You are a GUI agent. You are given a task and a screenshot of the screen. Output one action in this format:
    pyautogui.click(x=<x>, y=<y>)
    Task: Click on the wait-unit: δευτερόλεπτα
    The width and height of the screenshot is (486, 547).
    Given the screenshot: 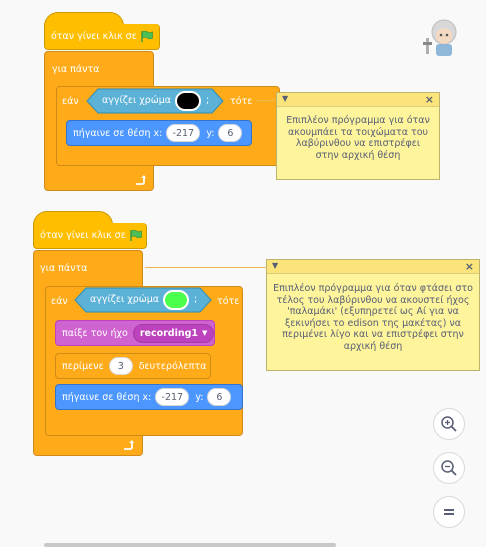 What is the action you would take?
    pyautogui.click(x=172, y=366)
    